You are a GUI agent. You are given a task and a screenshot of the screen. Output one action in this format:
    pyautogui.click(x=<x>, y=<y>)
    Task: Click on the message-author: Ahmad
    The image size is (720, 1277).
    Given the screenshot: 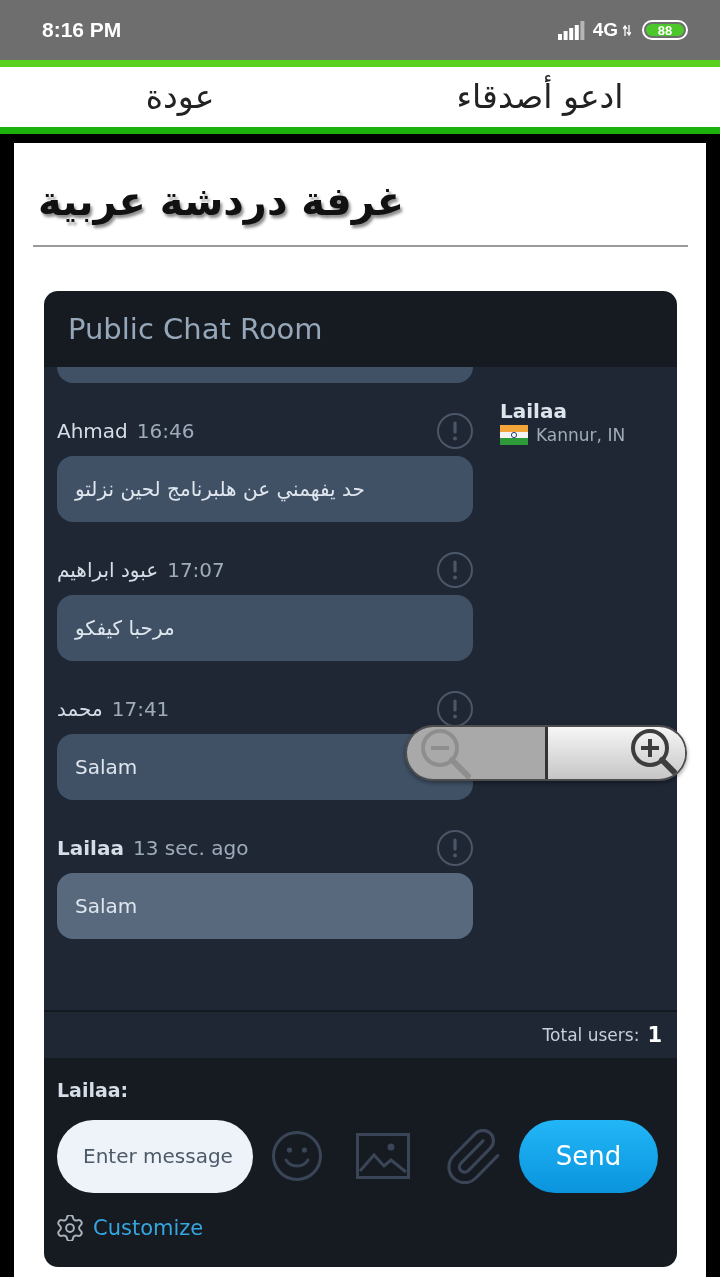 What is the action you would take?
    pyautogui.click(x=92, y=431)
    